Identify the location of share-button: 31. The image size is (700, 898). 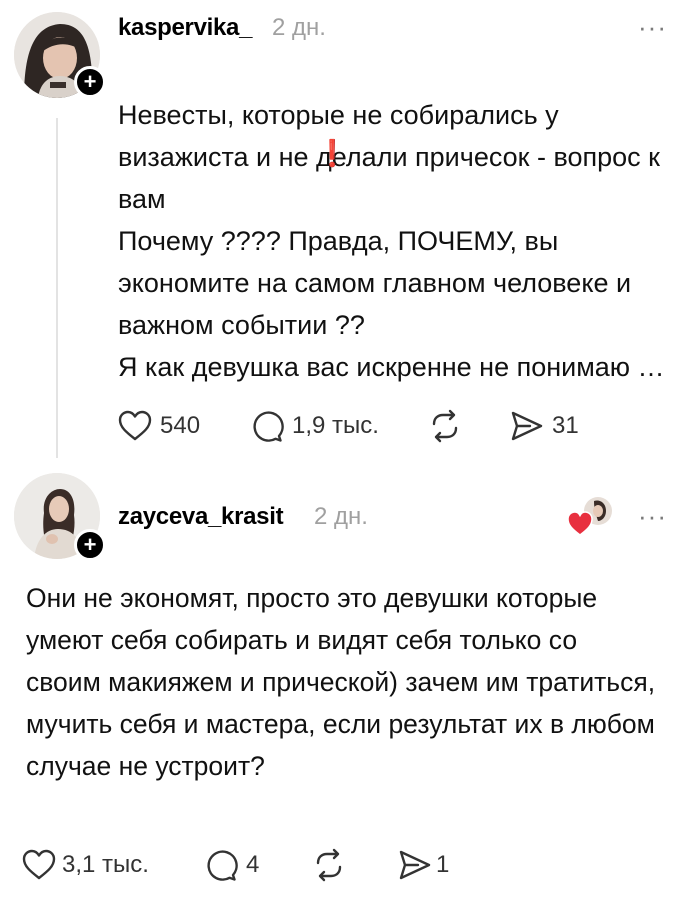
(544, 426).